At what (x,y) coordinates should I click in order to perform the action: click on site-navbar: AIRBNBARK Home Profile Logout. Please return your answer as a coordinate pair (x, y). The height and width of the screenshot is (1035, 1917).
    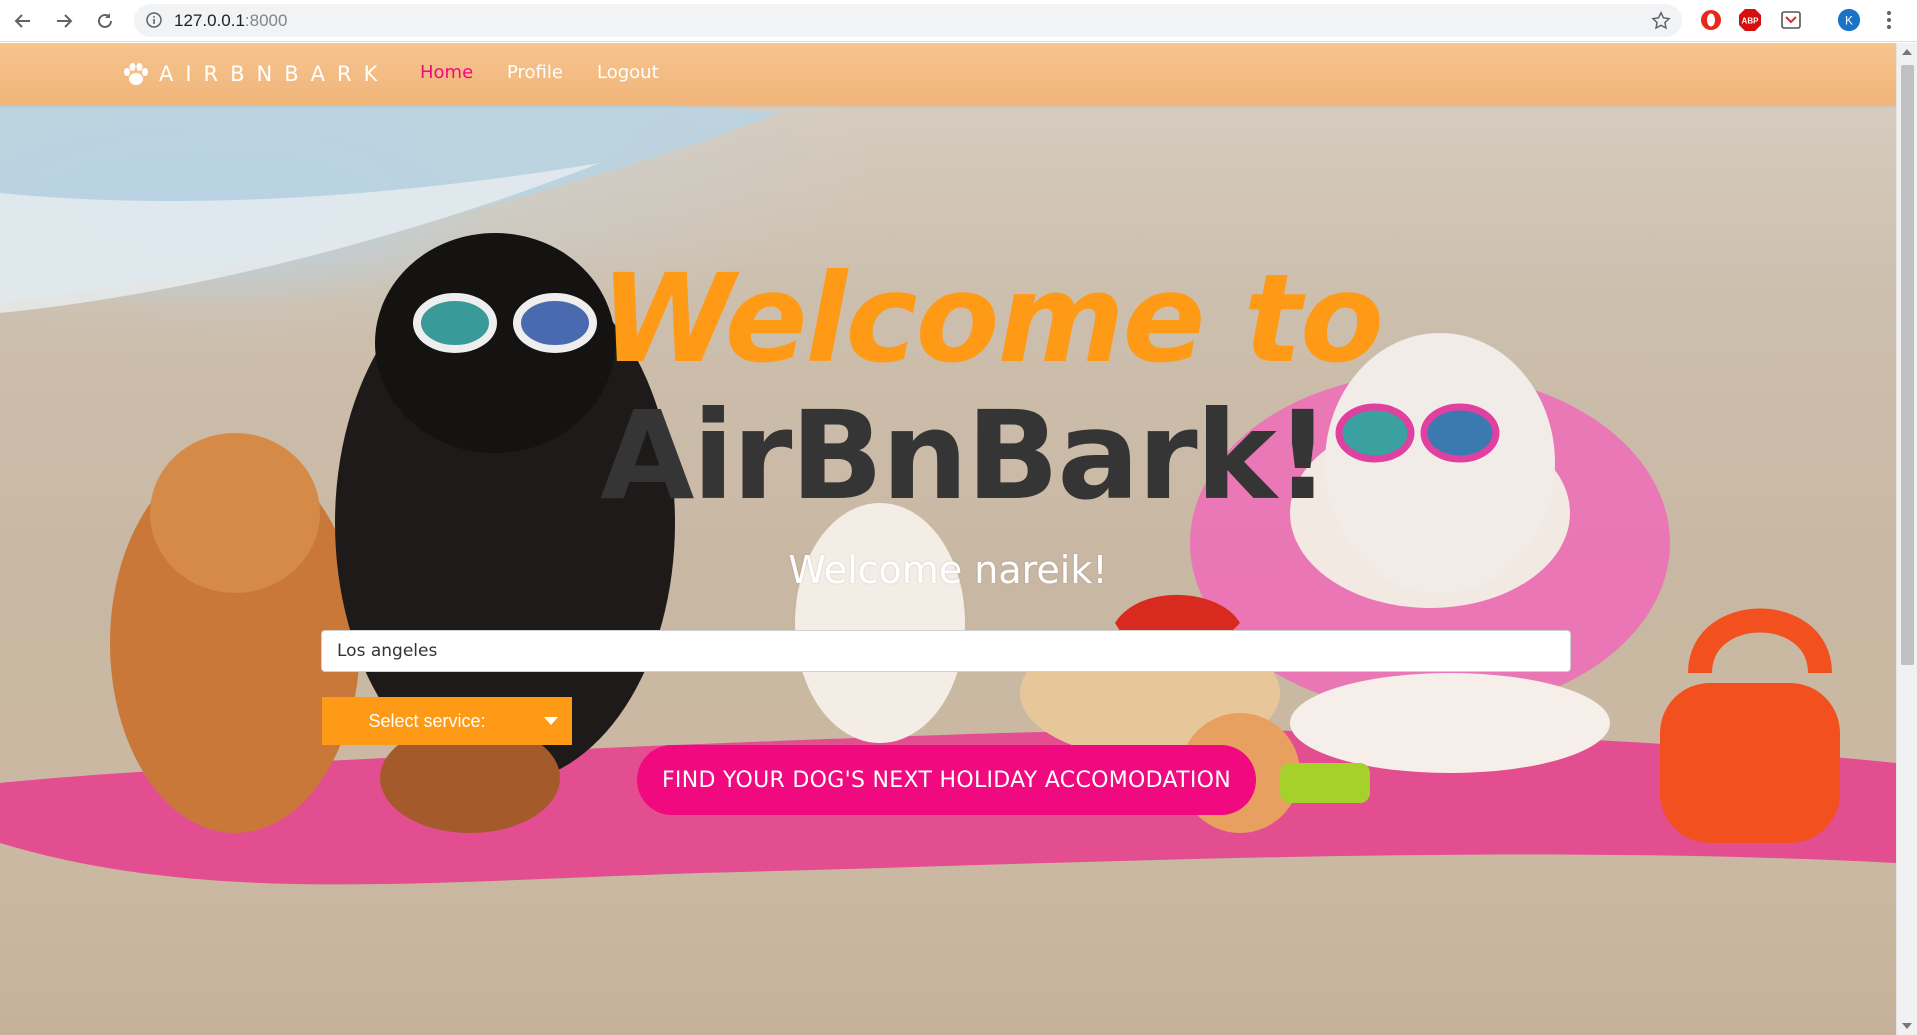
    Looking at the image, I should click on (948, 74).